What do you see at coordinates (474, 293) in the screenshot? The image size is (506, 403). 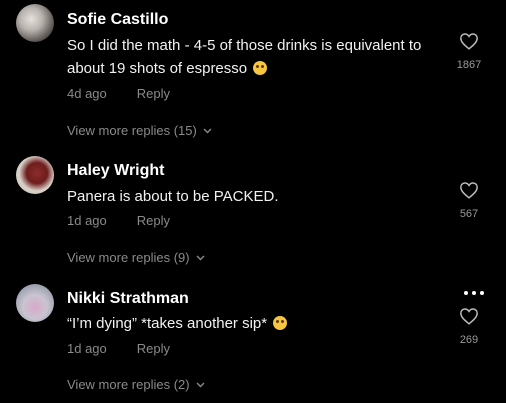 I see `more-options-icon` at bounding box center [474, 293].